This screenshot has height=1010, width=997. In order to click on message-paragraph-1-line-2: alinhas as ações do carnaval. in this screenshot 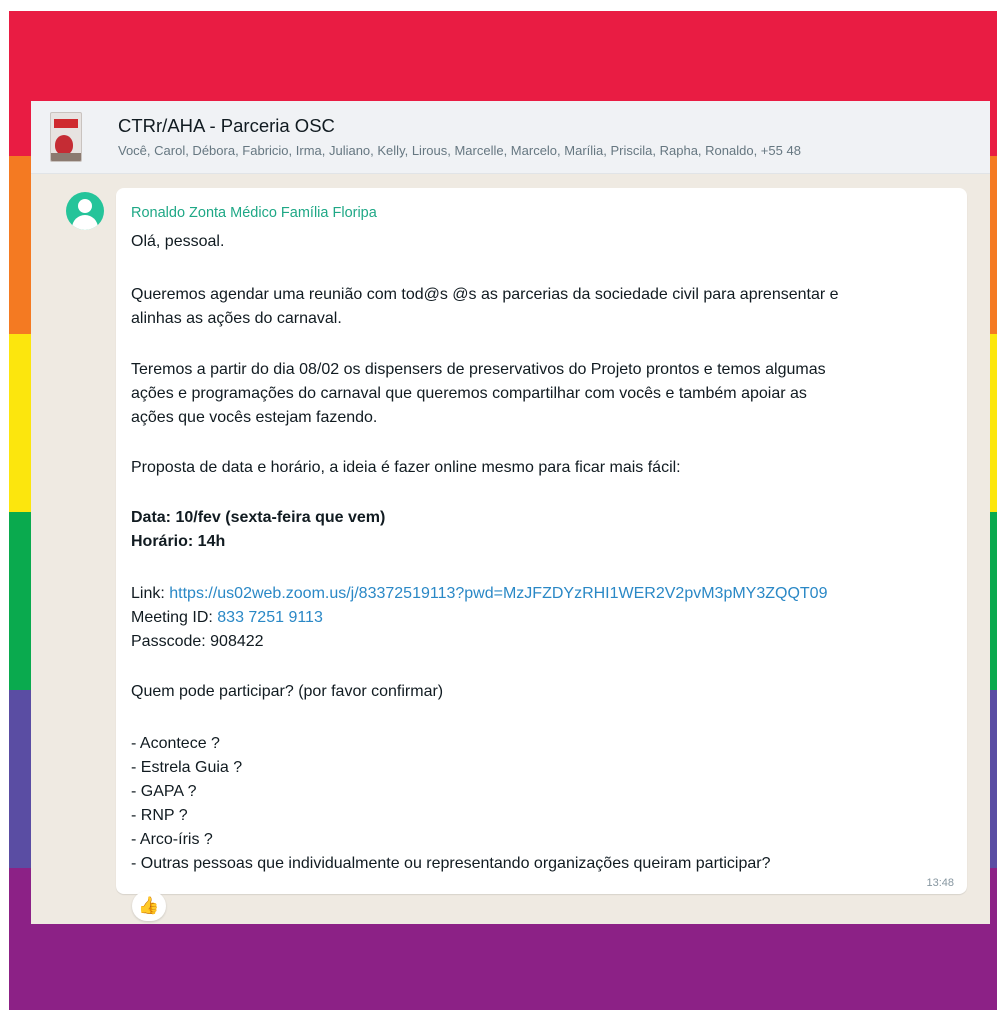, I will do `click(236, 318)`.